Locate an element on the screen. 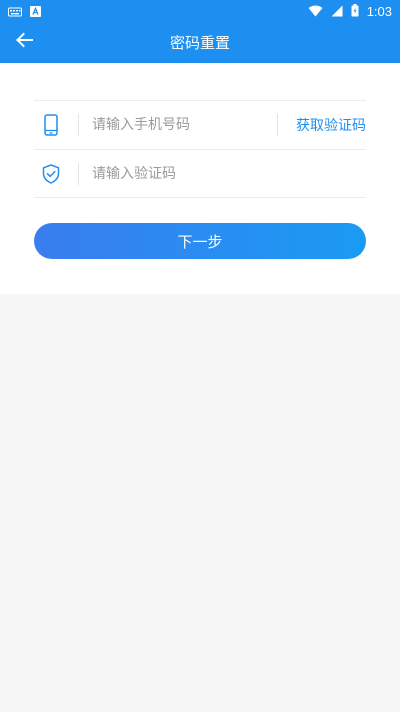 The height and width of the screenshot is (712, 400). status-time: 1:03 is located at coordinates (379, 11).